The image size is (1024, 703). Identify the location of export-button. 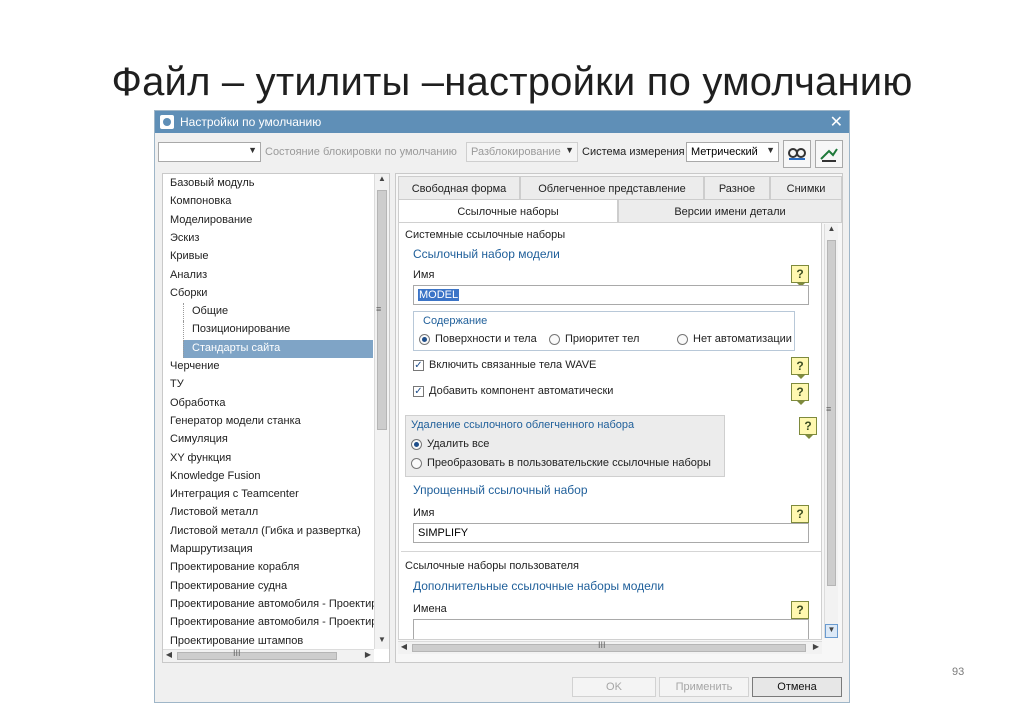
(829, 154).